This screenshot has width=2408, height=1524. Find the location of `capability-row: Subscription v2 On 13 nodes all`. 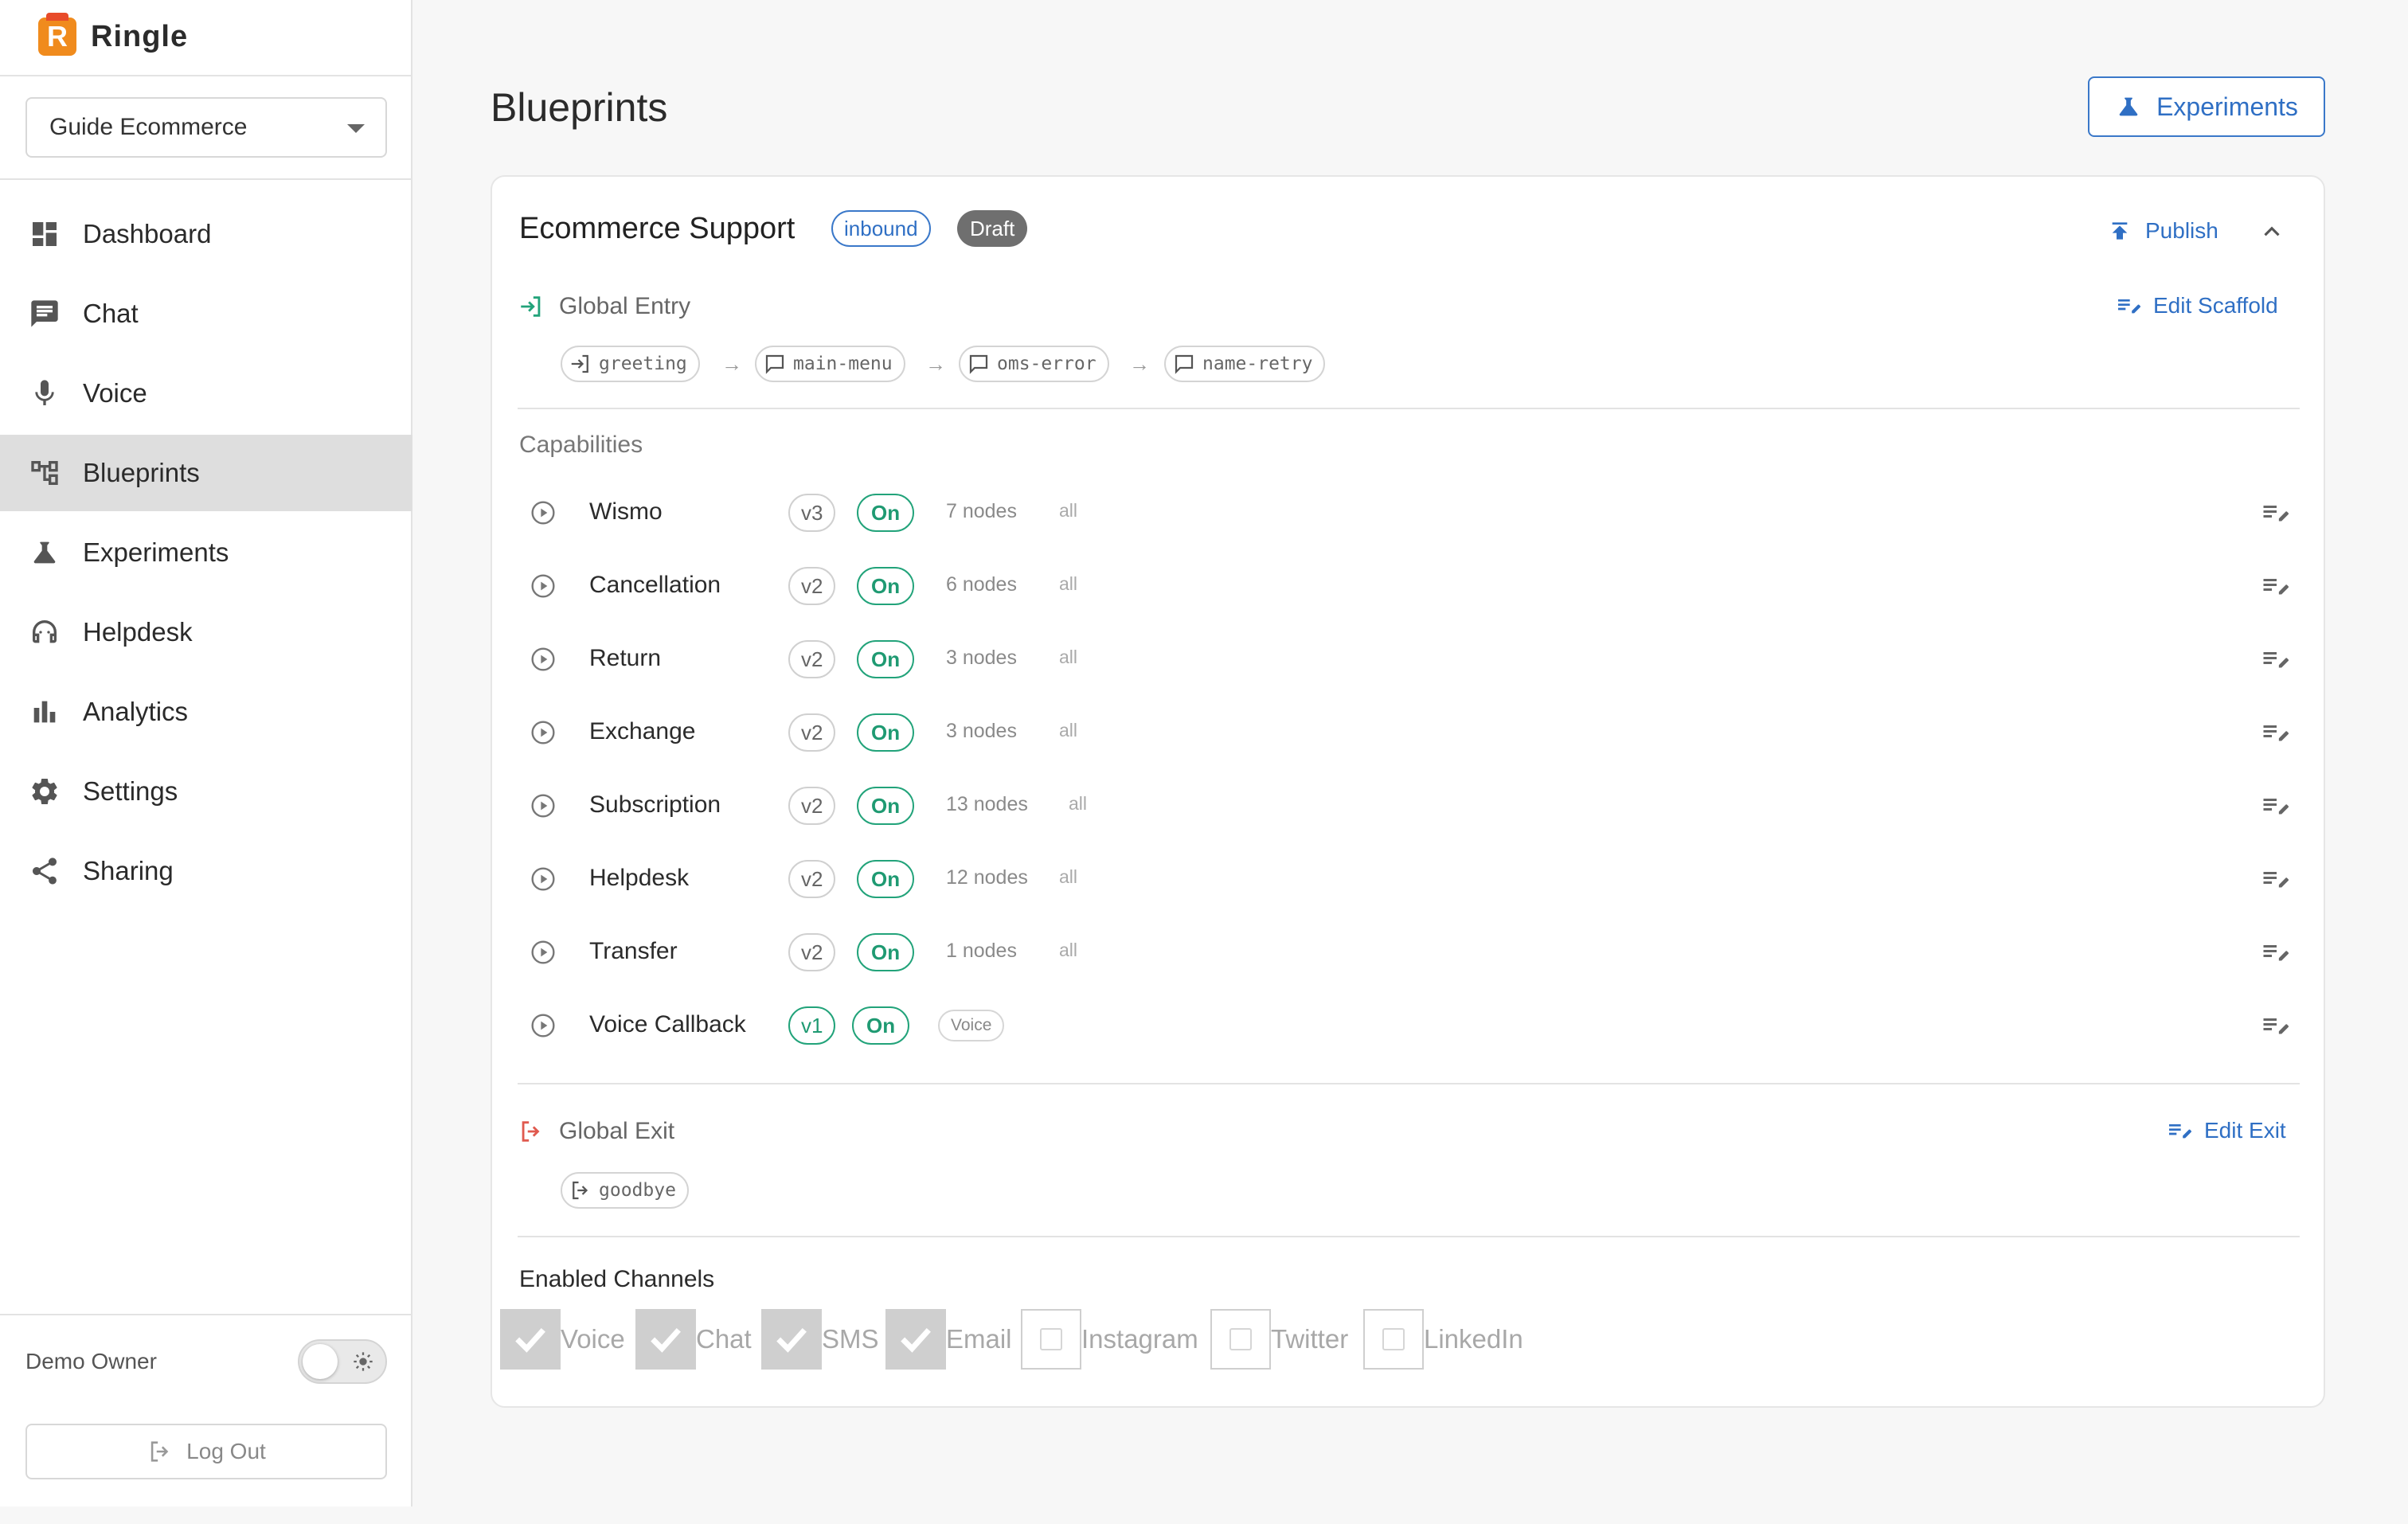

capability-row: Subscription v2 On 13 nodes all is located at coordinates (1411, 806).